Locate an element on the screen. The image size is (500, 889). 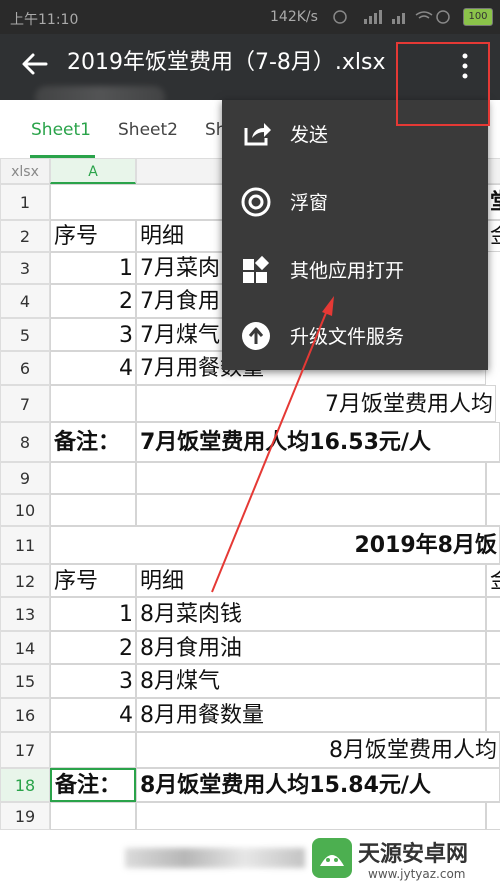
cell-a5: 3 is located at coordinates (93, 334).